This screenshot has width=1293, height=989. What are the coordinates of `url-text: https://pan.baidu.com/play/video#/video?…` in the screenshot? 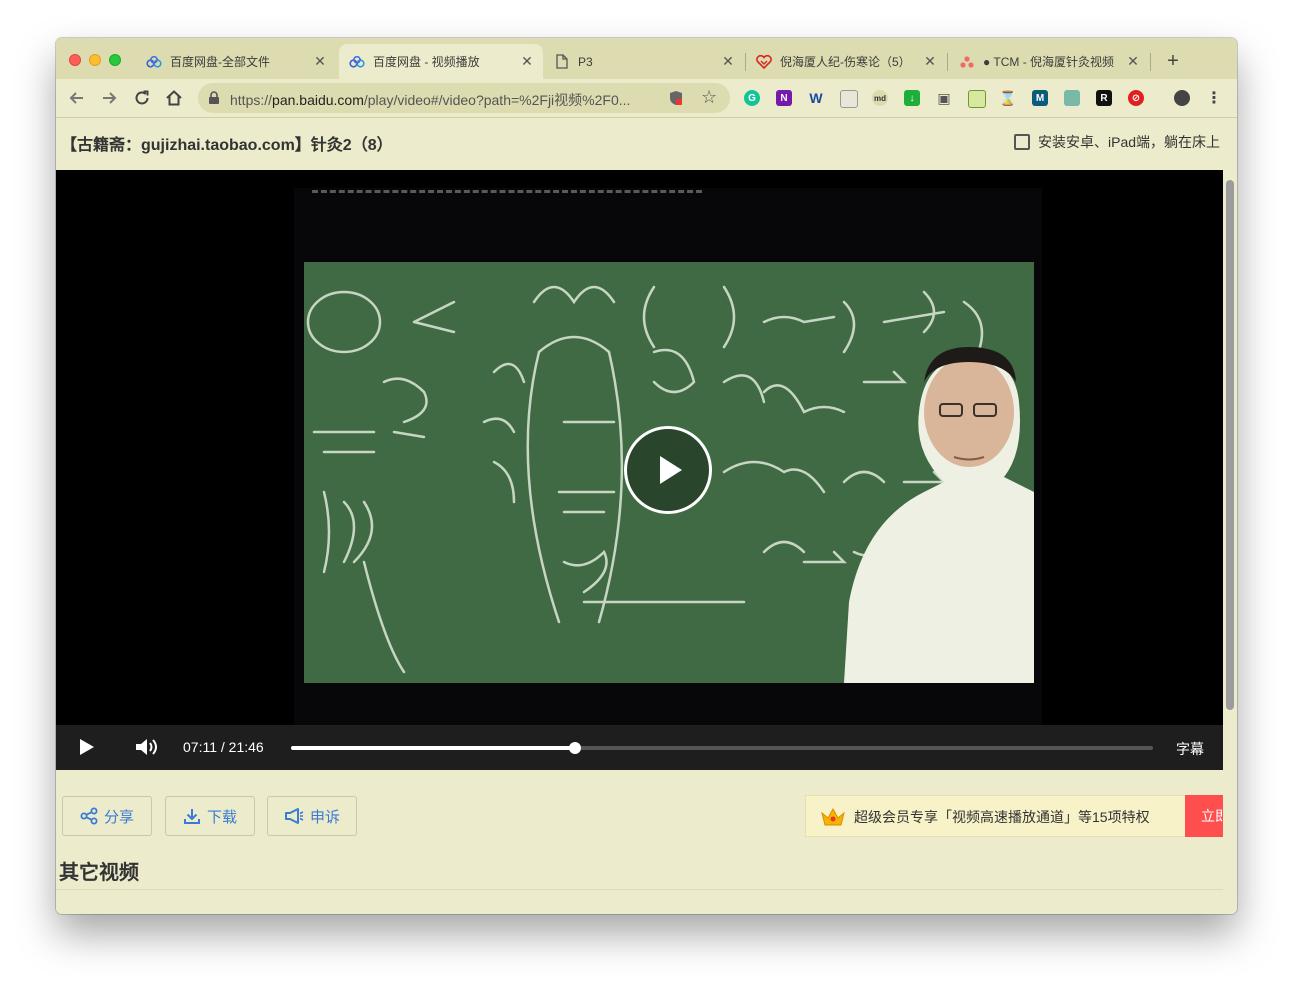 It's located at (430, 100).